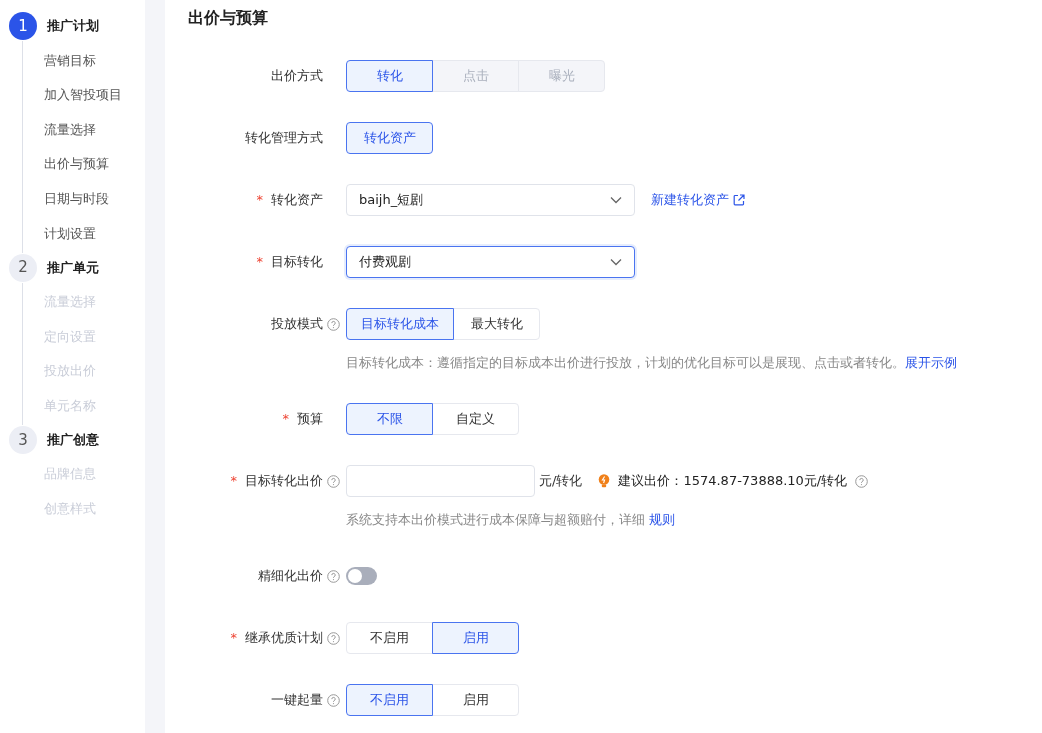 The width and height of the screenshot is (1042, 733). Describe the element at coordinates (400, 324) in the screenshot. I see `segment-option: 目标转化成本` at that location.